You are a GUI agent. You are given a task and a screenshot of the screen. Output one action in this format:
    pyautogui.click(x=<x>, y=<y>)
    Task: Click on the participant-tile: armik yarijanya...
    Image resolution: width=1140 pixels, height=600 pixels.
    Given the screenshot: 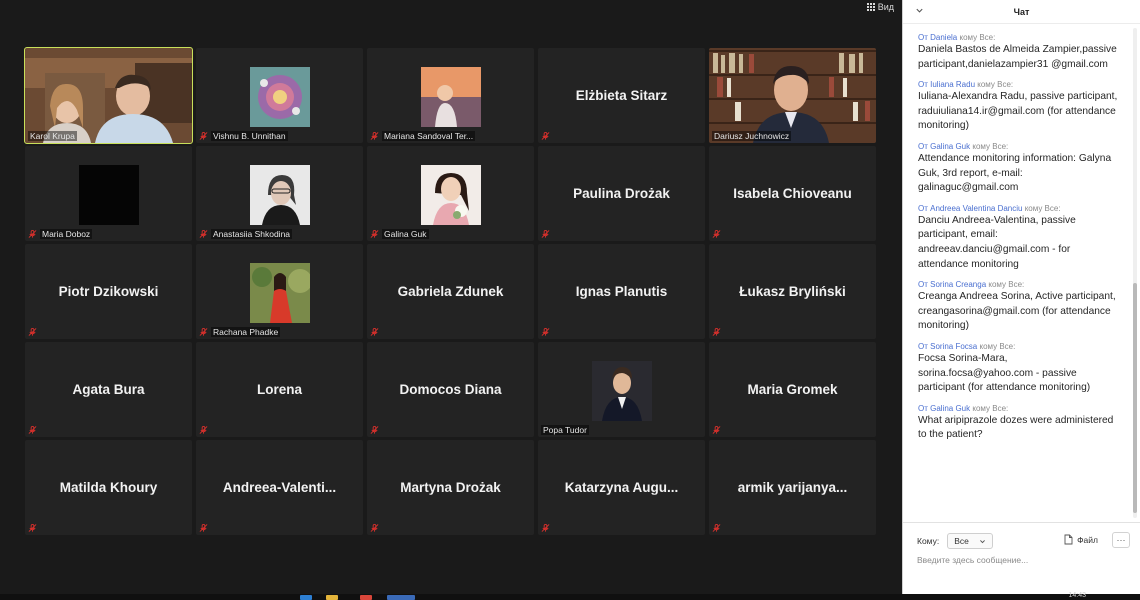 What is the action you would take?
    pyautogui.click(x=792, y=487)
    